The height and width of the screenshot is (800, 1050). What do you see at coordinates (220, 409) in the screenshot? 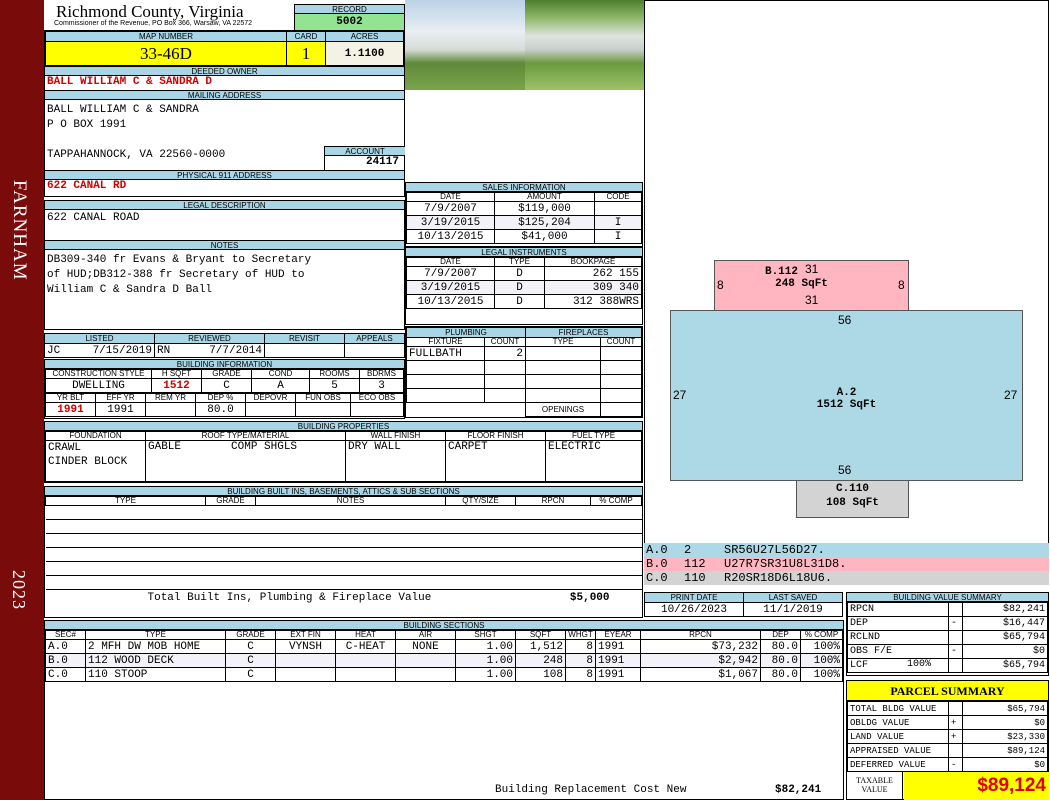
I see `depreciation: 80.0` at bounding box center [220, 409].